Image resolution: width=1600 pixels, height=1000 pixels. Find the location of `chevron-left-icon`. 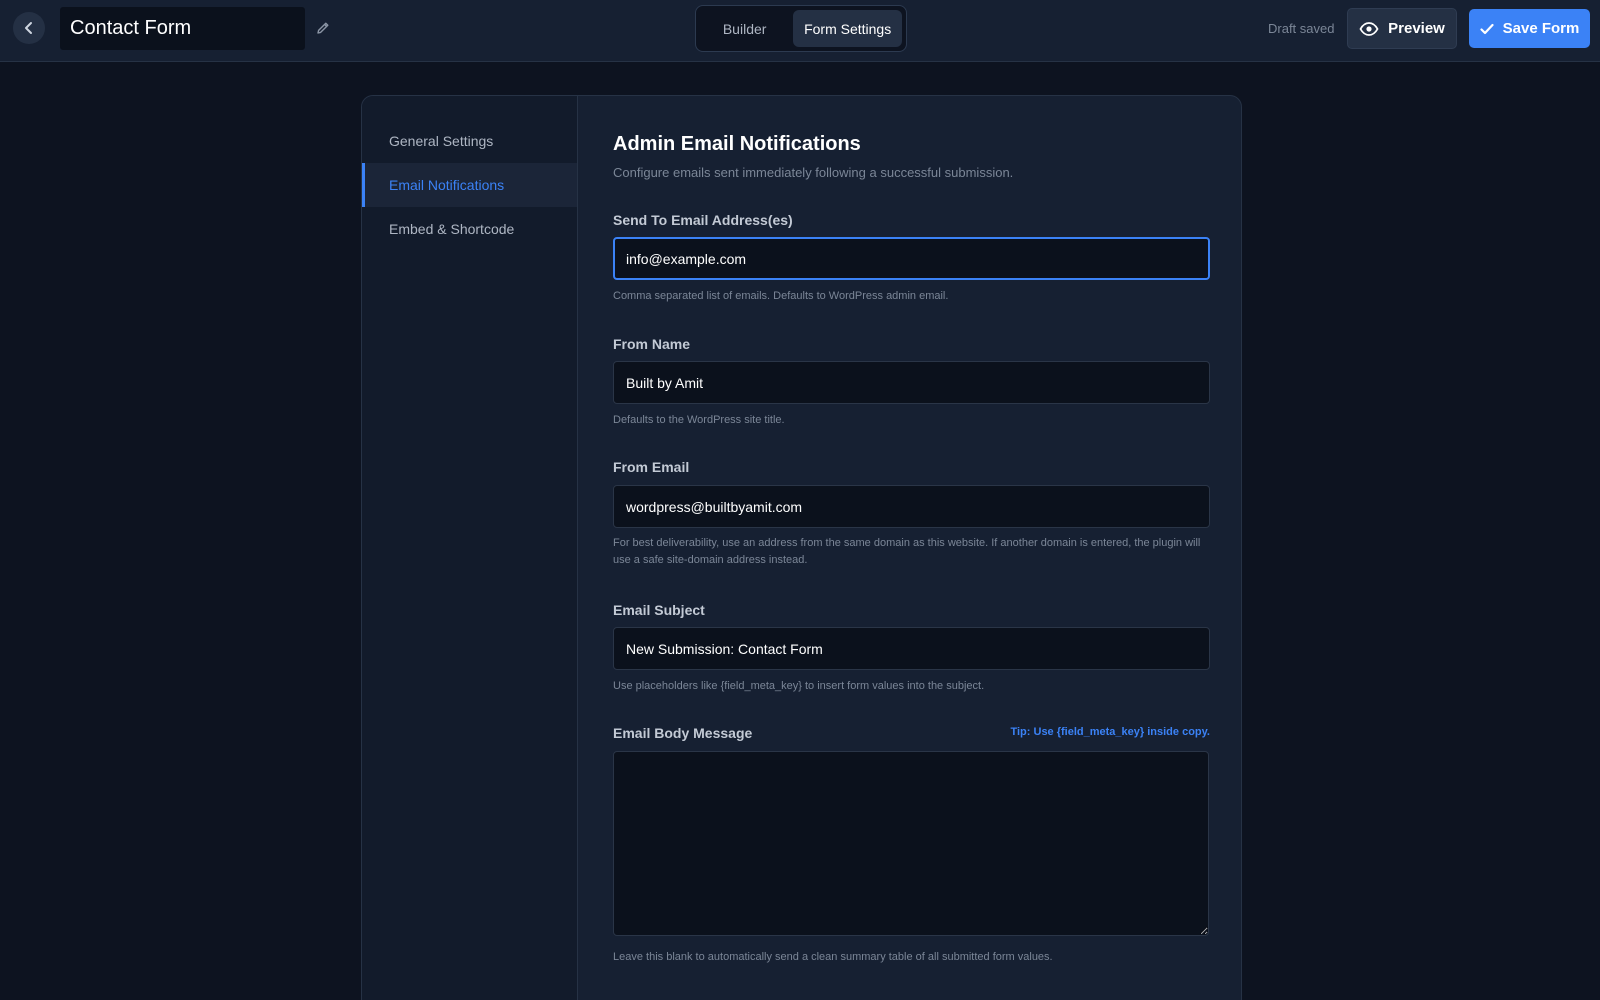

chevron-left-icon is located at coordinates (28, 28).